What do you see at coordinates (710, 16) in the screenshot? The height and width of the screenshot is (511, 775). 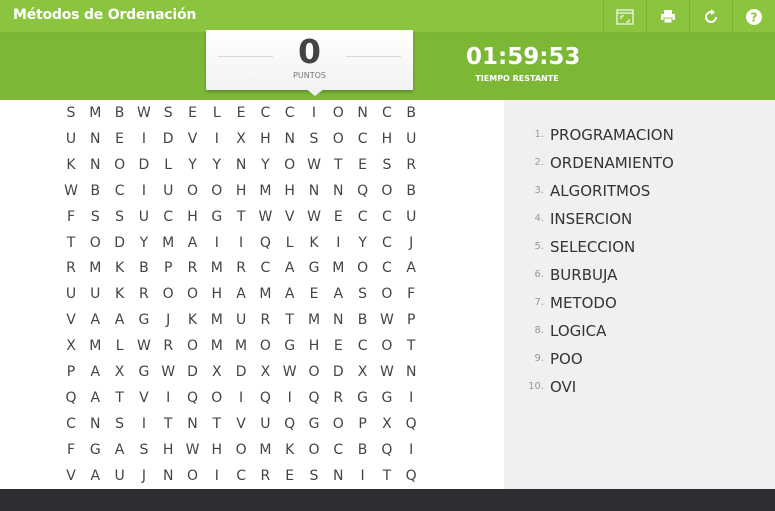 I see `restart-button` at bounding box center [710, 16].